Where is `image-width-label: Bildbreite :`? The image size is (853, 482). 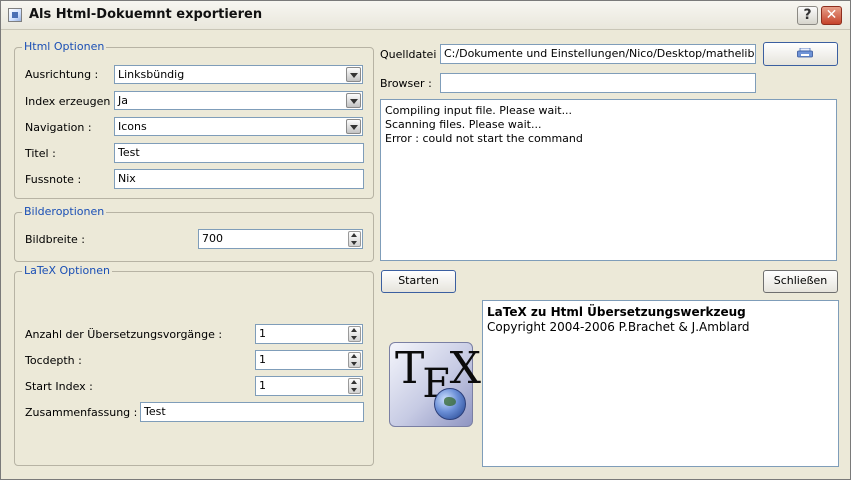 image-width-label: Bildbreite : is located at coordinates (55, 239).